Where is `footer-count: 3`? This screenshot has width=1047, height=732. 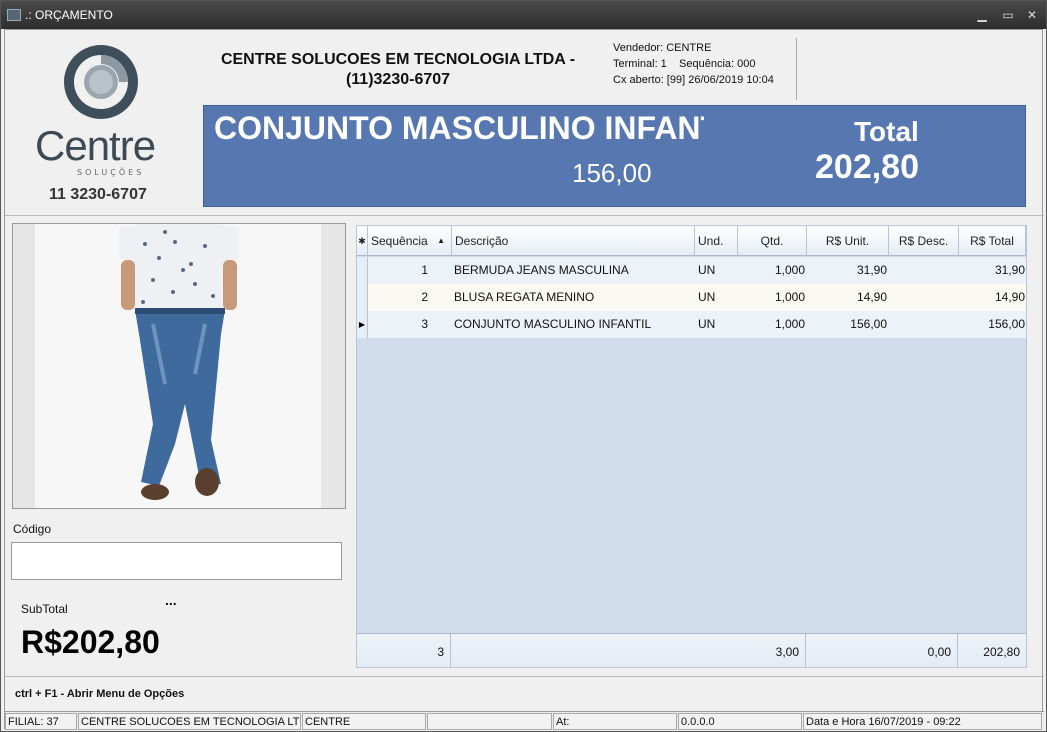
footer-count: 3 is located at coordinates (404, 651).